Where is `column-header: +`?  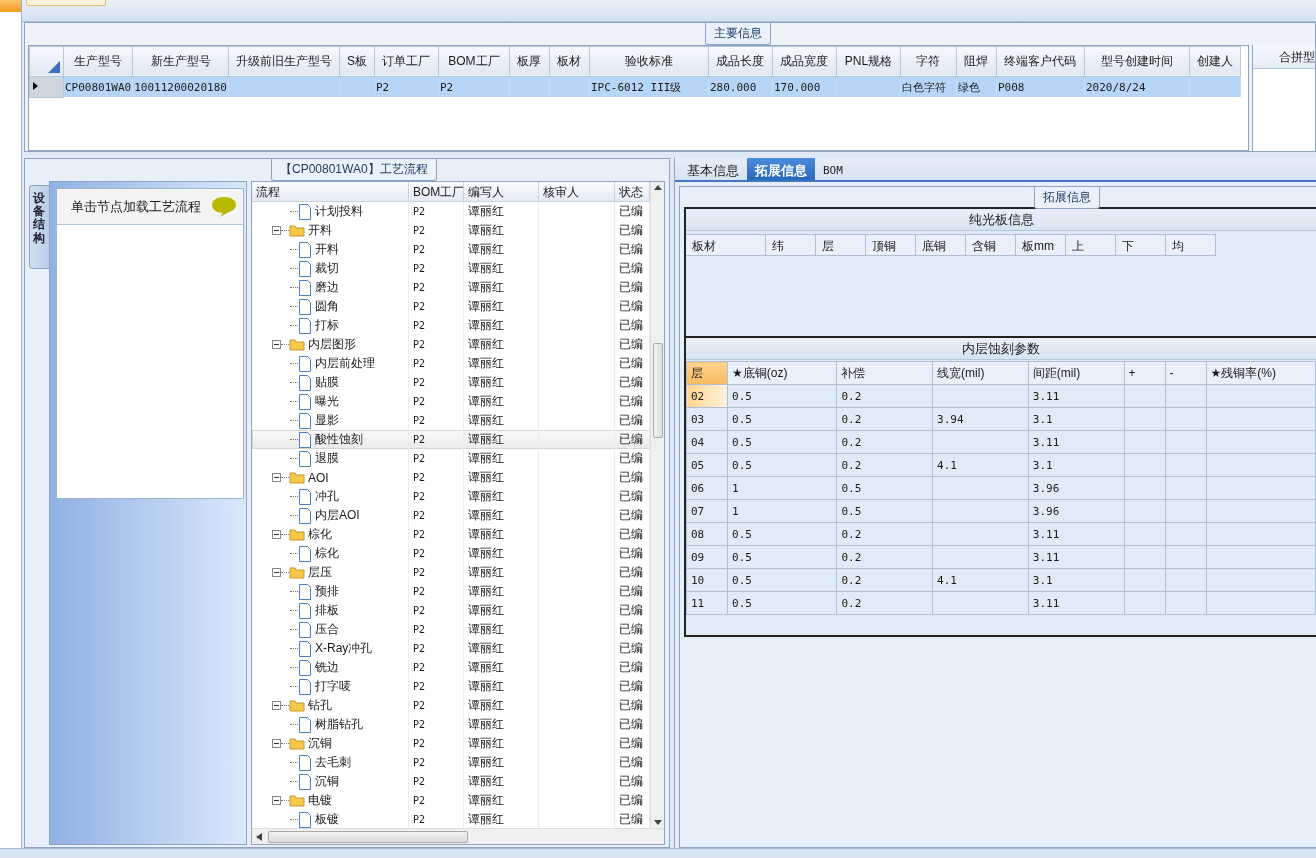 column-header: + is located at coordinates (1145, 373).